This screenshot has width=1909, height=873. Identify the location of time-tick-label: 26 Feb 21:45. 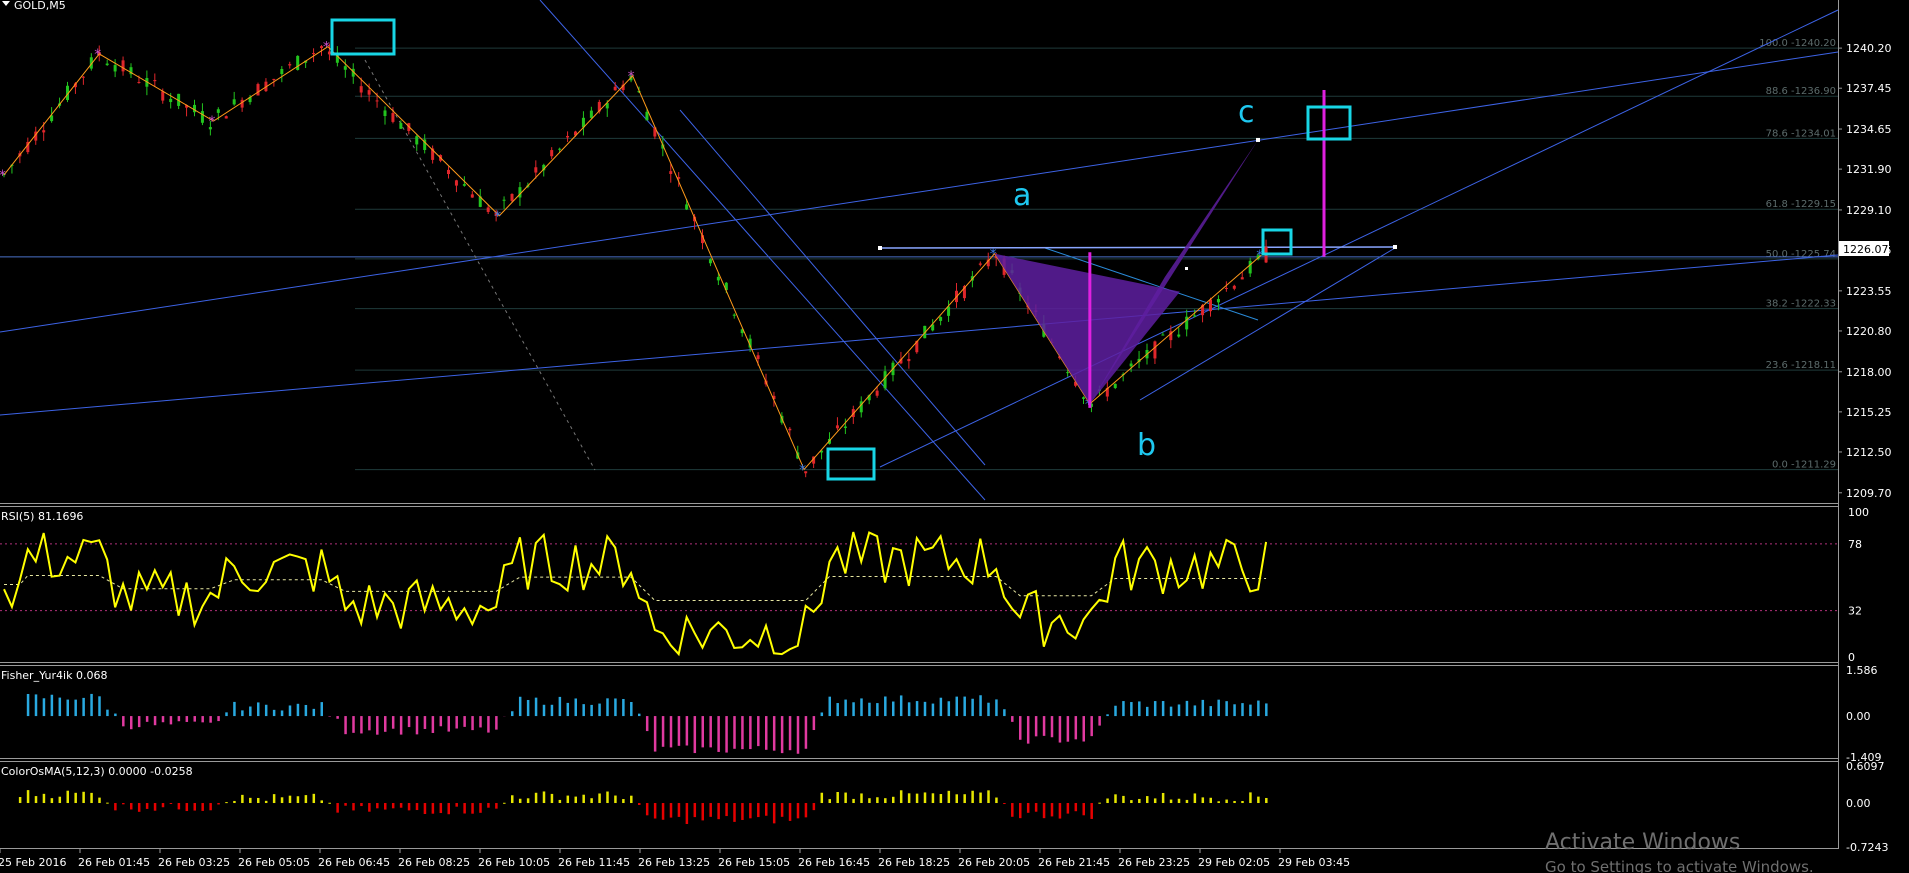
(1074, 862).